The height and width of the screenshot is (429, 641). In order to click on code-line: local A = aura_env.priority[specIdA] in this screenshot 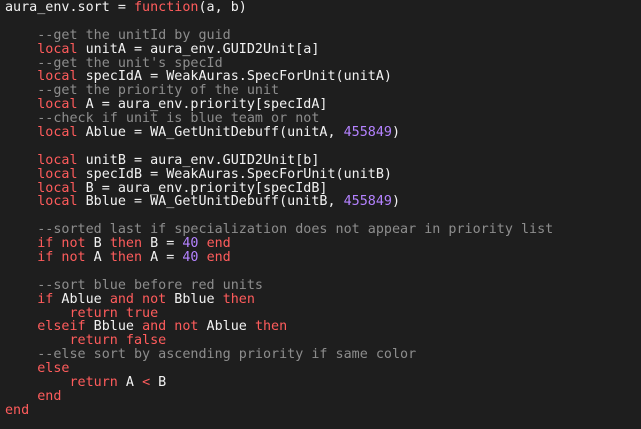, I will do `click(323, 105)`.